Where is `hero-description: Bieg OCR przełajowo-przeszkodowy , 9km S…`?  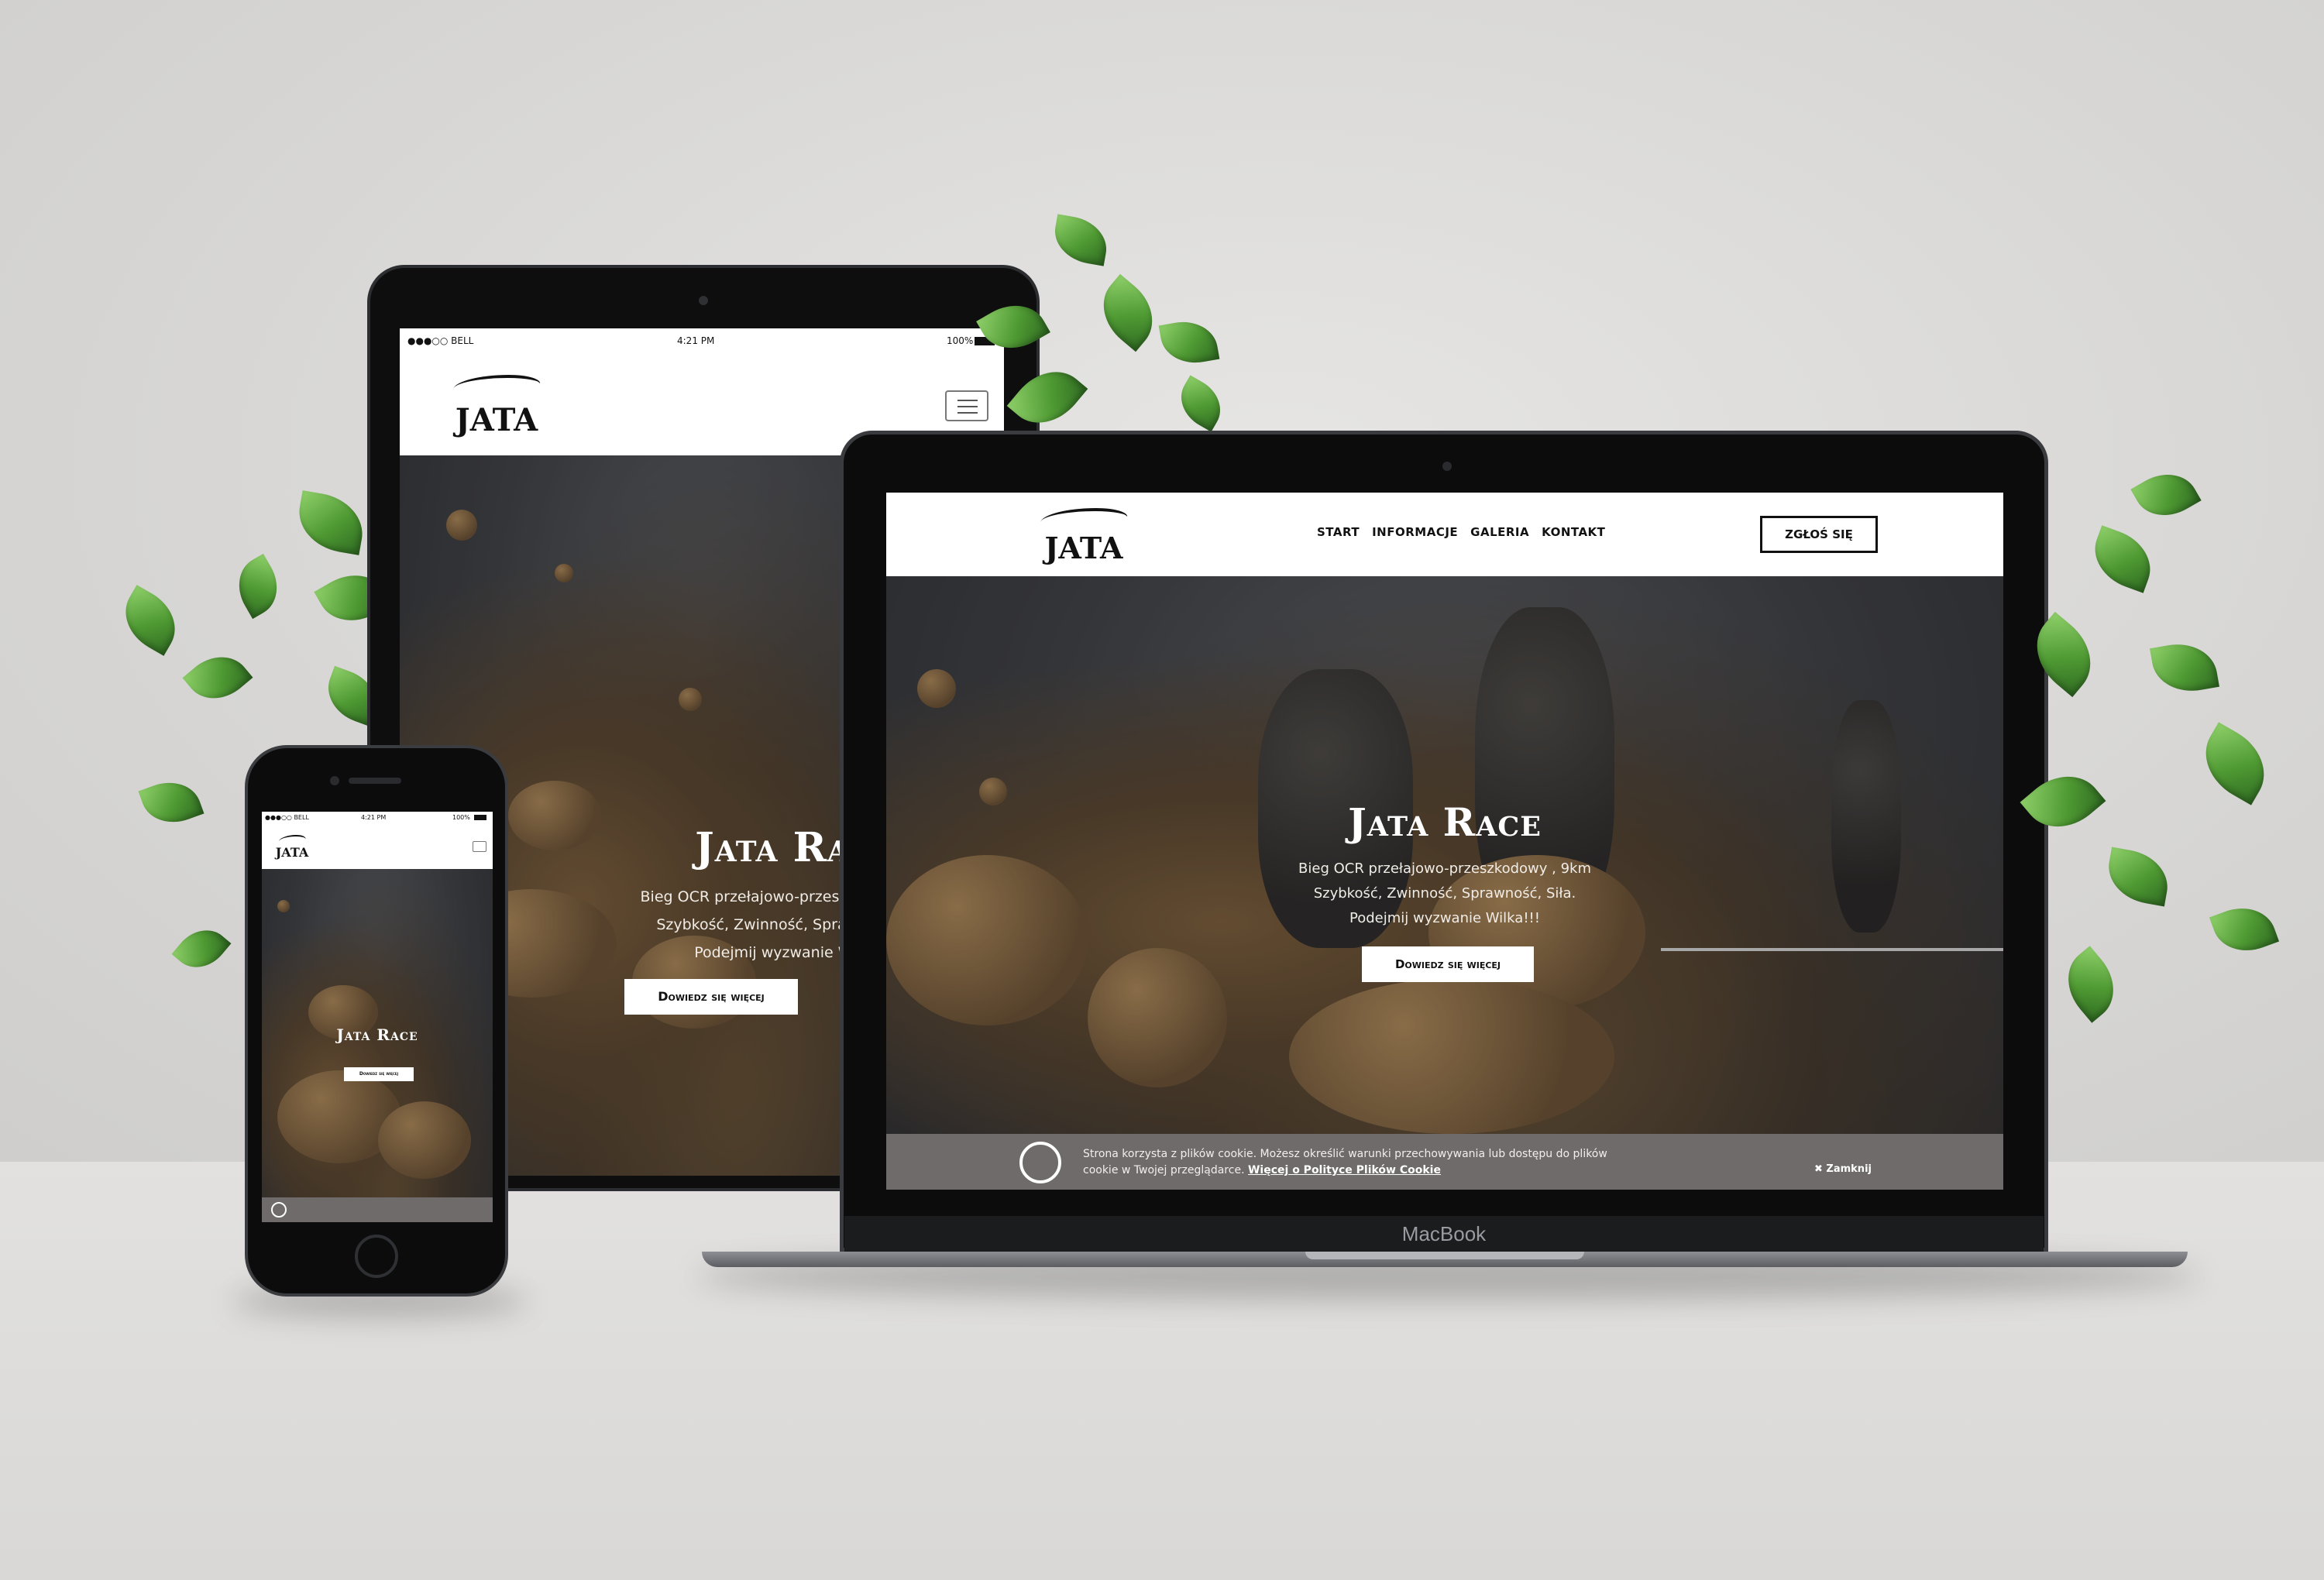
hero-description: Bieg OCR przełajowo-przeszkodowy , 9km S… is located at coordinates (1444, 894).